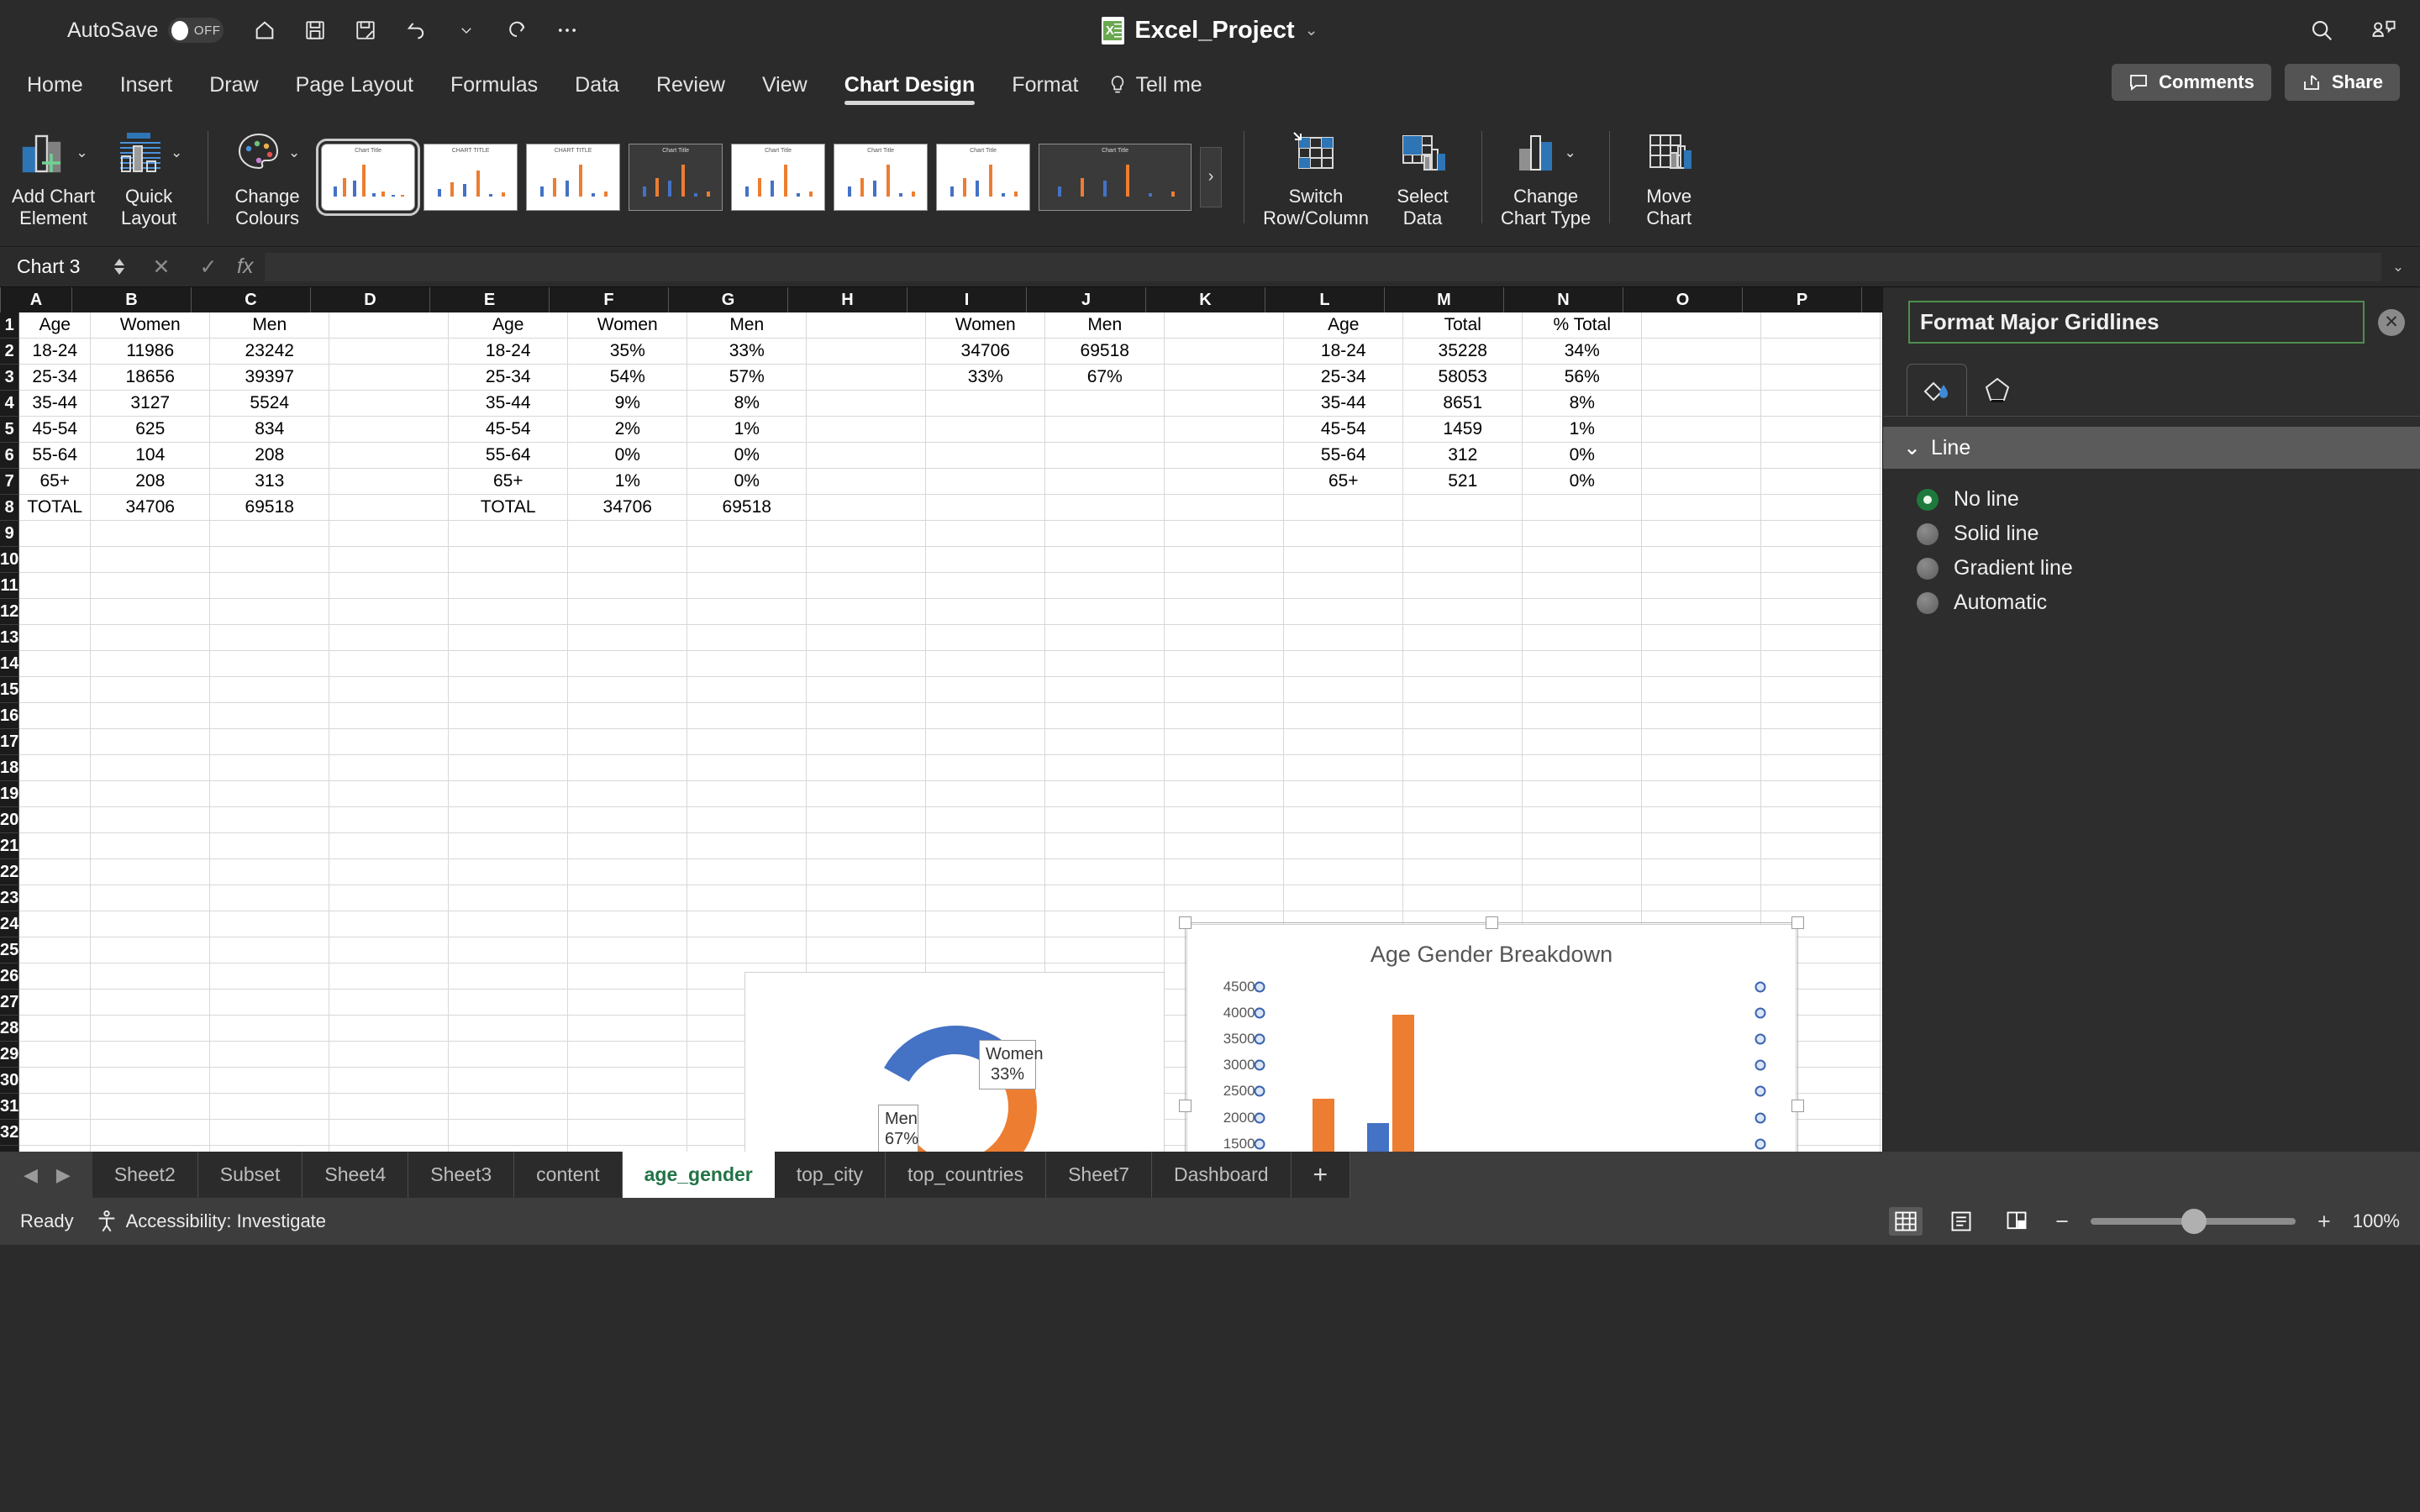  I want to click on cell-E2: 18-24, so click(509, 352).